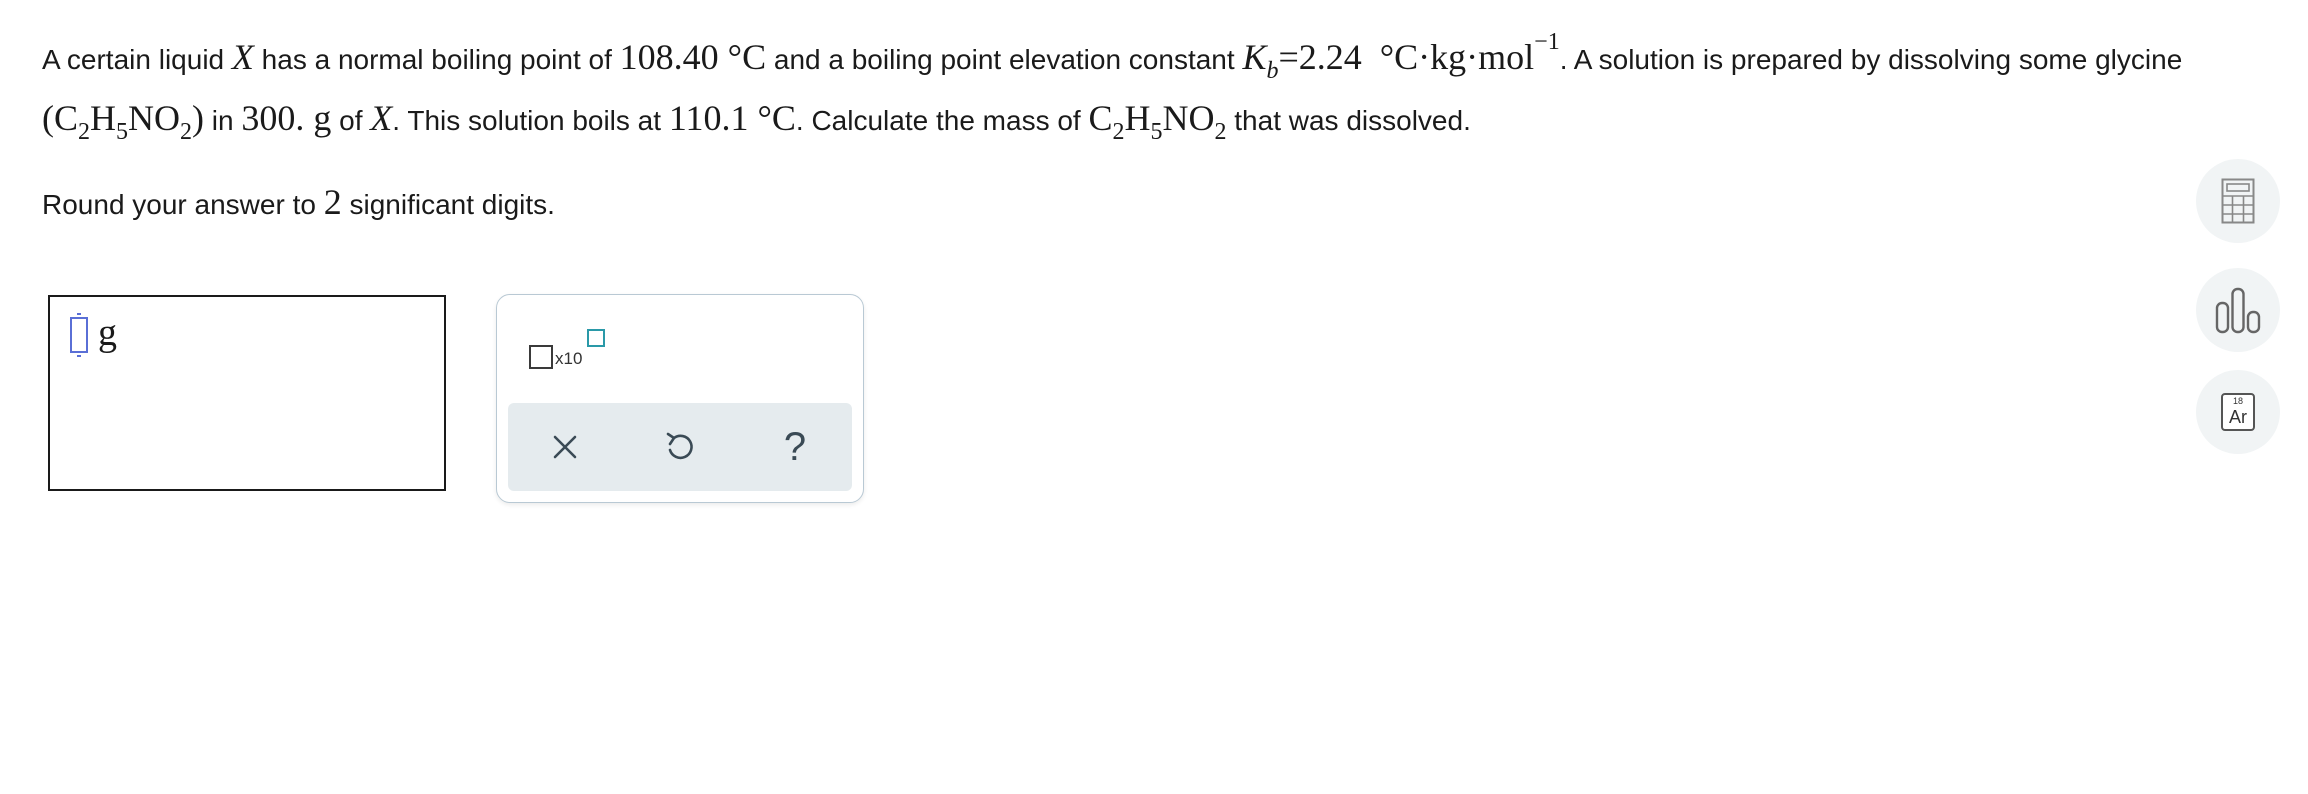 The height and width of the screenshot is (794, 2308). I want to click on clear-button, so click(565, 447).